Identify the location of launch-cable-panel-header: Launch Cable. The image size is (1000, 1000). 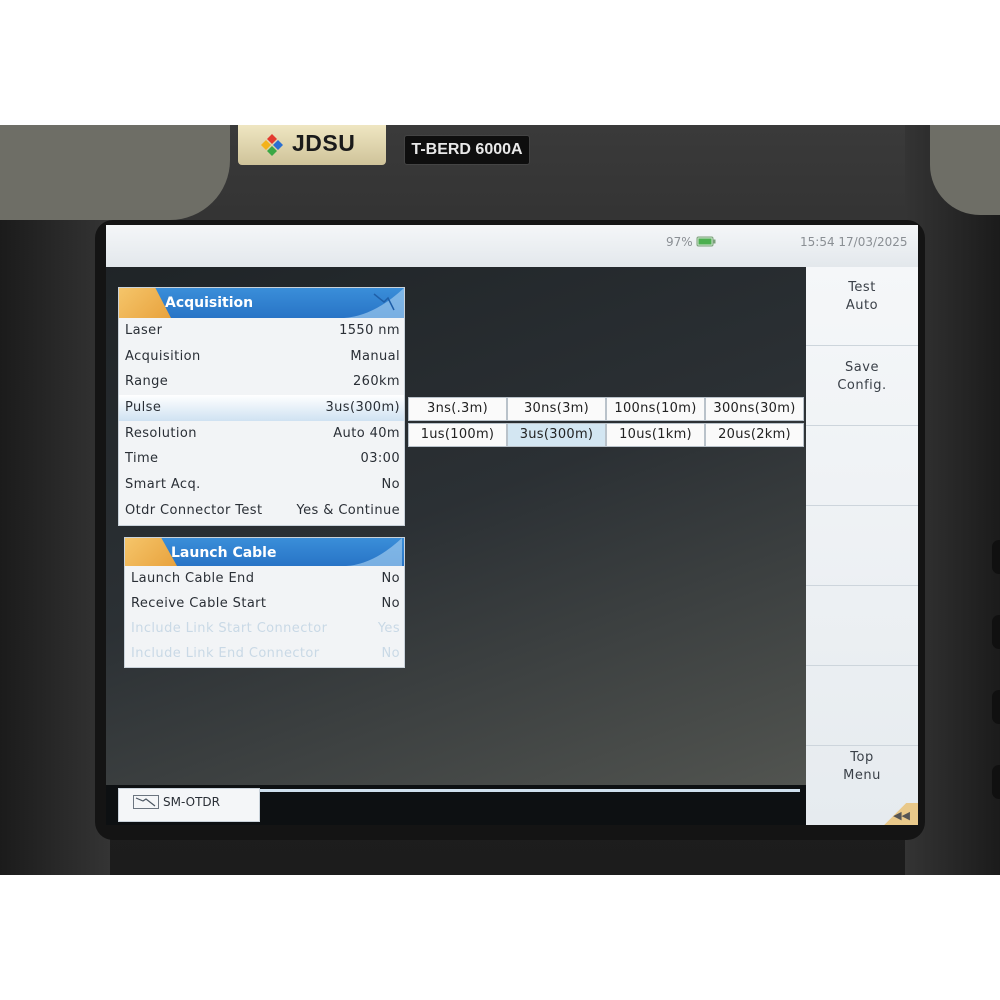
(264, 552).